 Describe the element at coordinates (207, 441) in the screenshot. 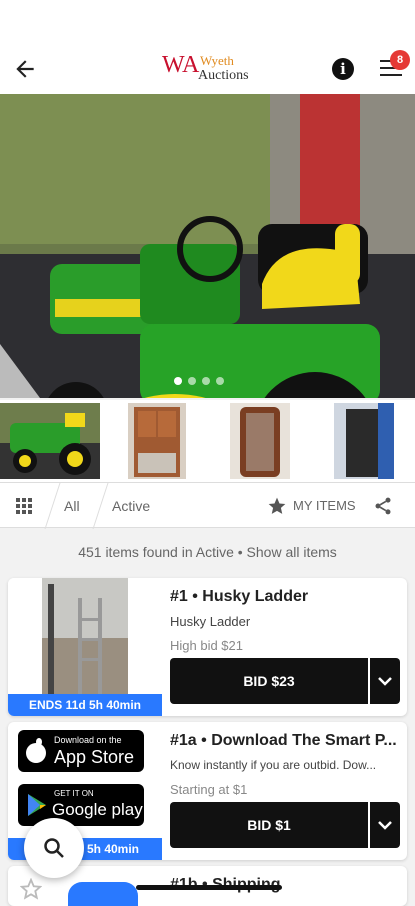

I see `photo-thumbnails` at that location.